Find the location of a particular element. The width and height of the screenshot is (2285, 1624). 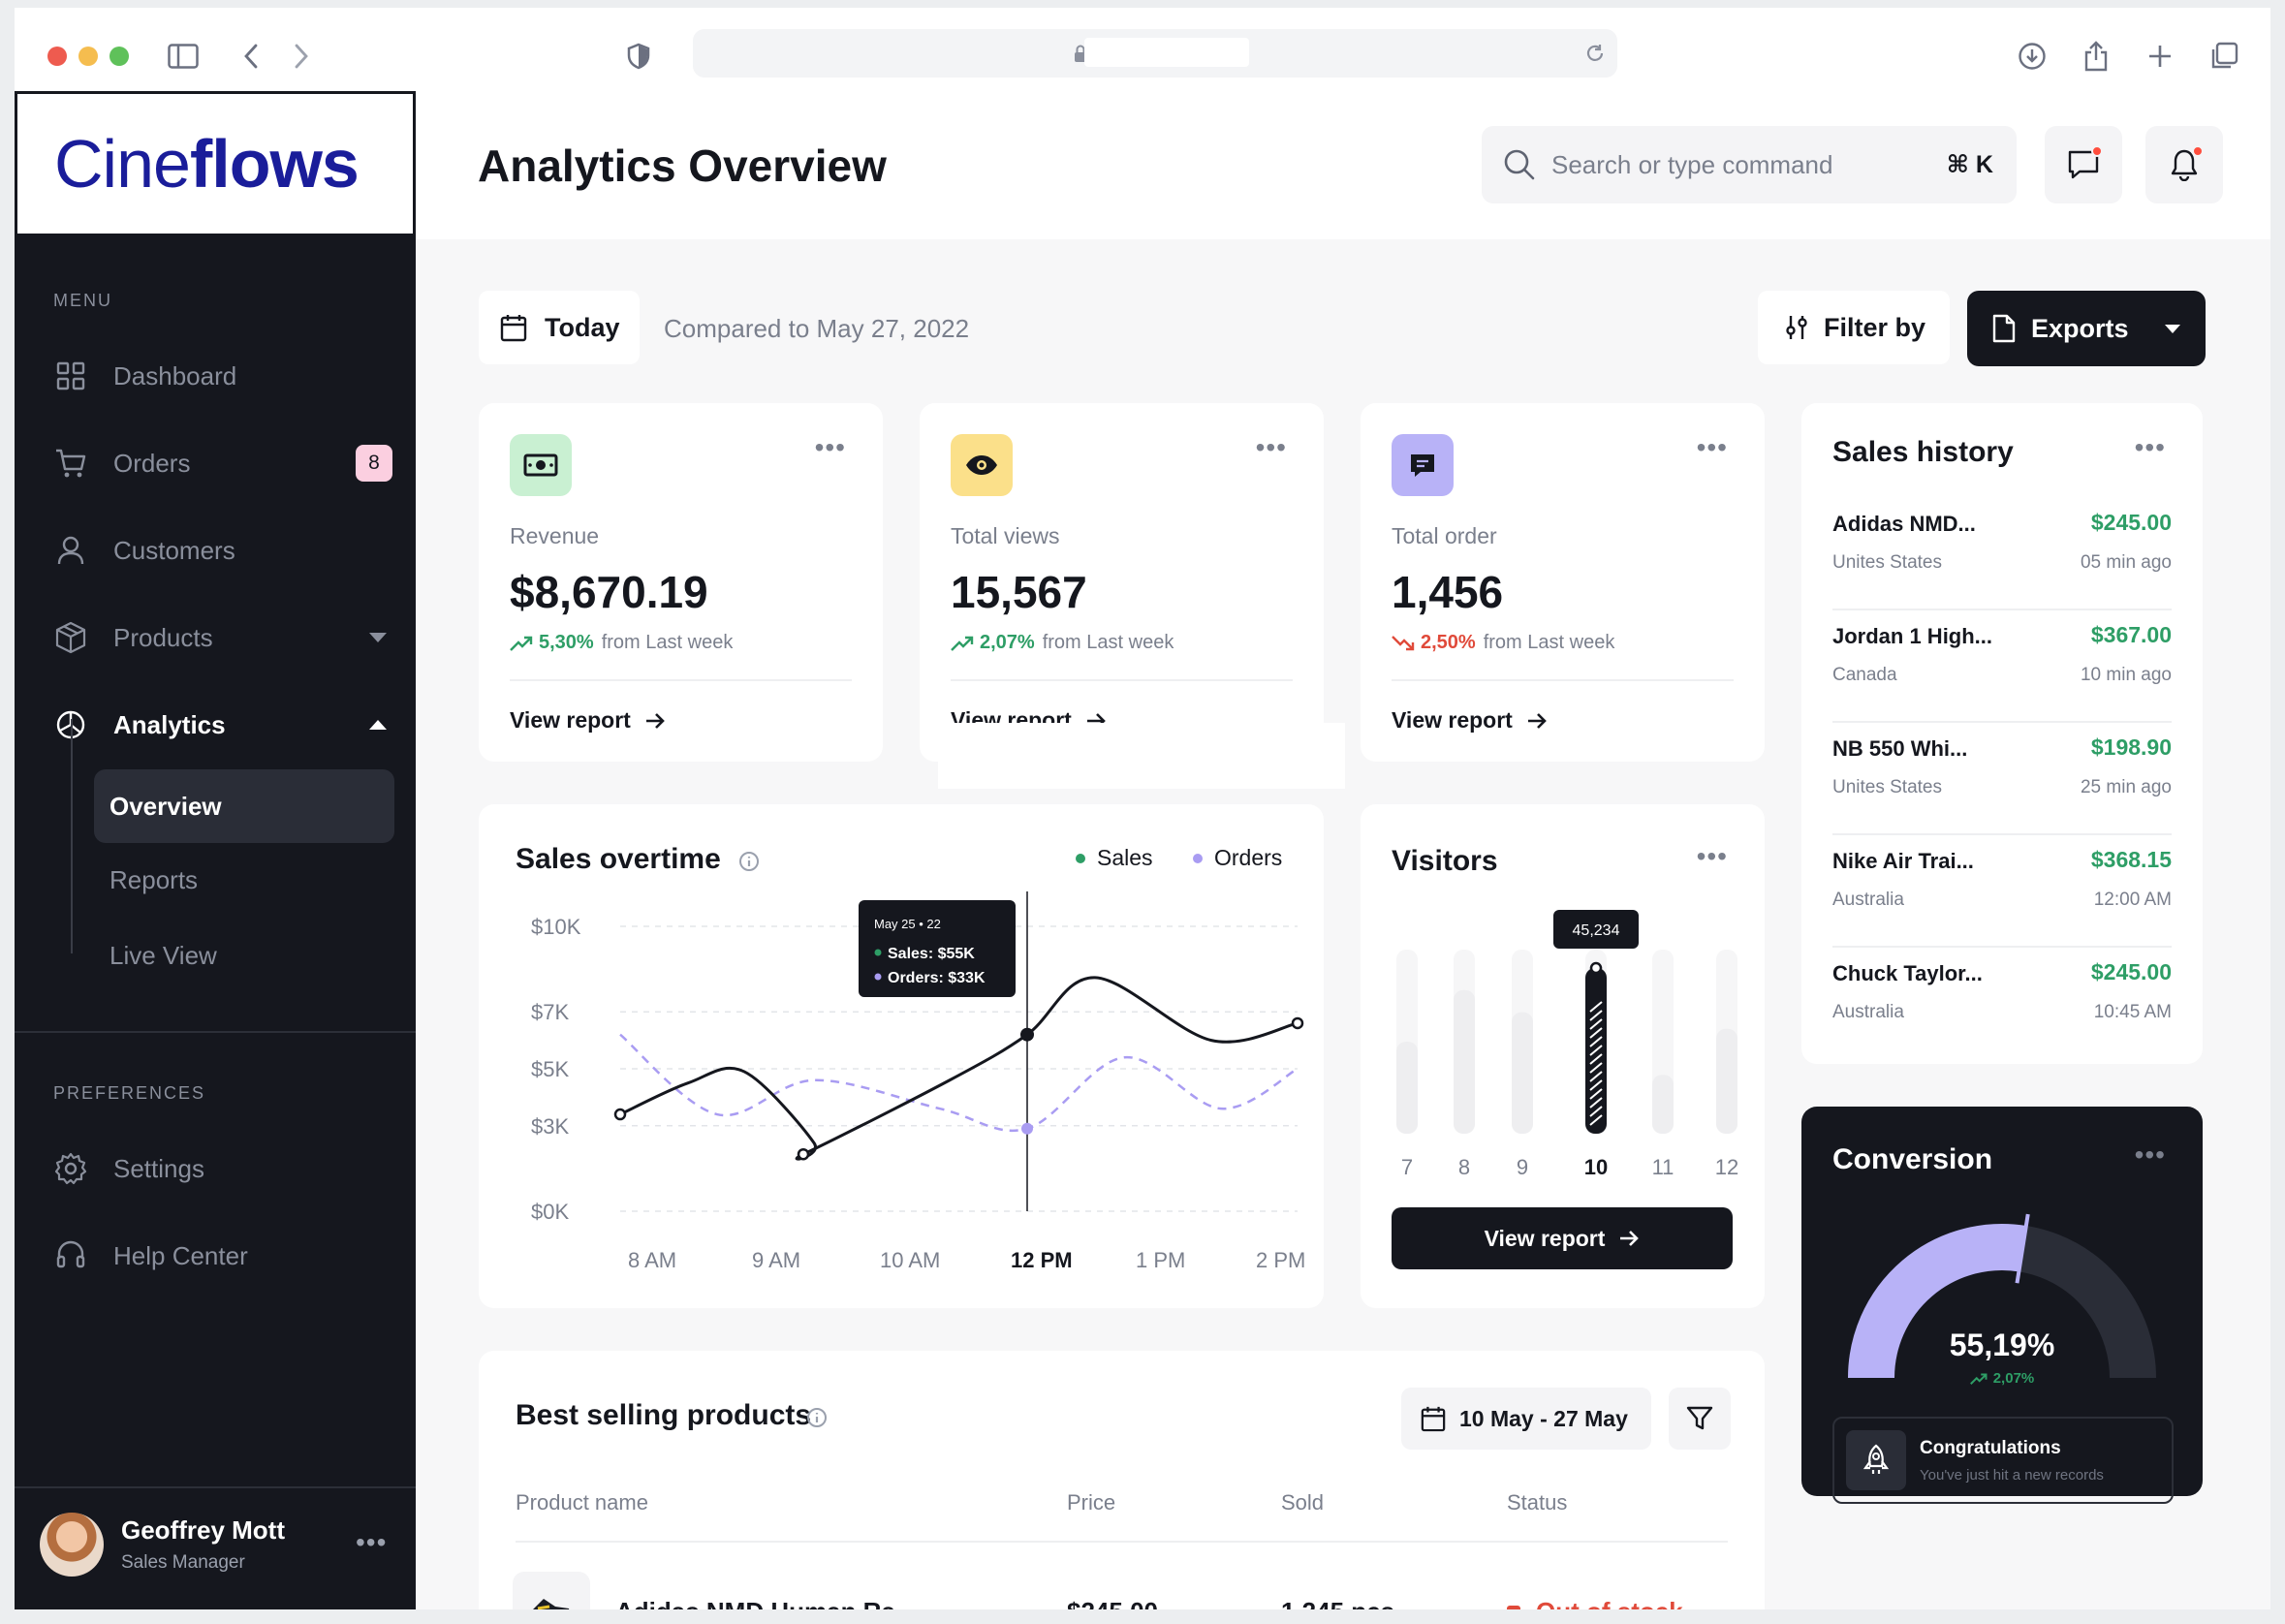

sales-history-row: Nike Air Trai... $368.15 Australia 12:00 AM is located at coordinates (2002, 891).